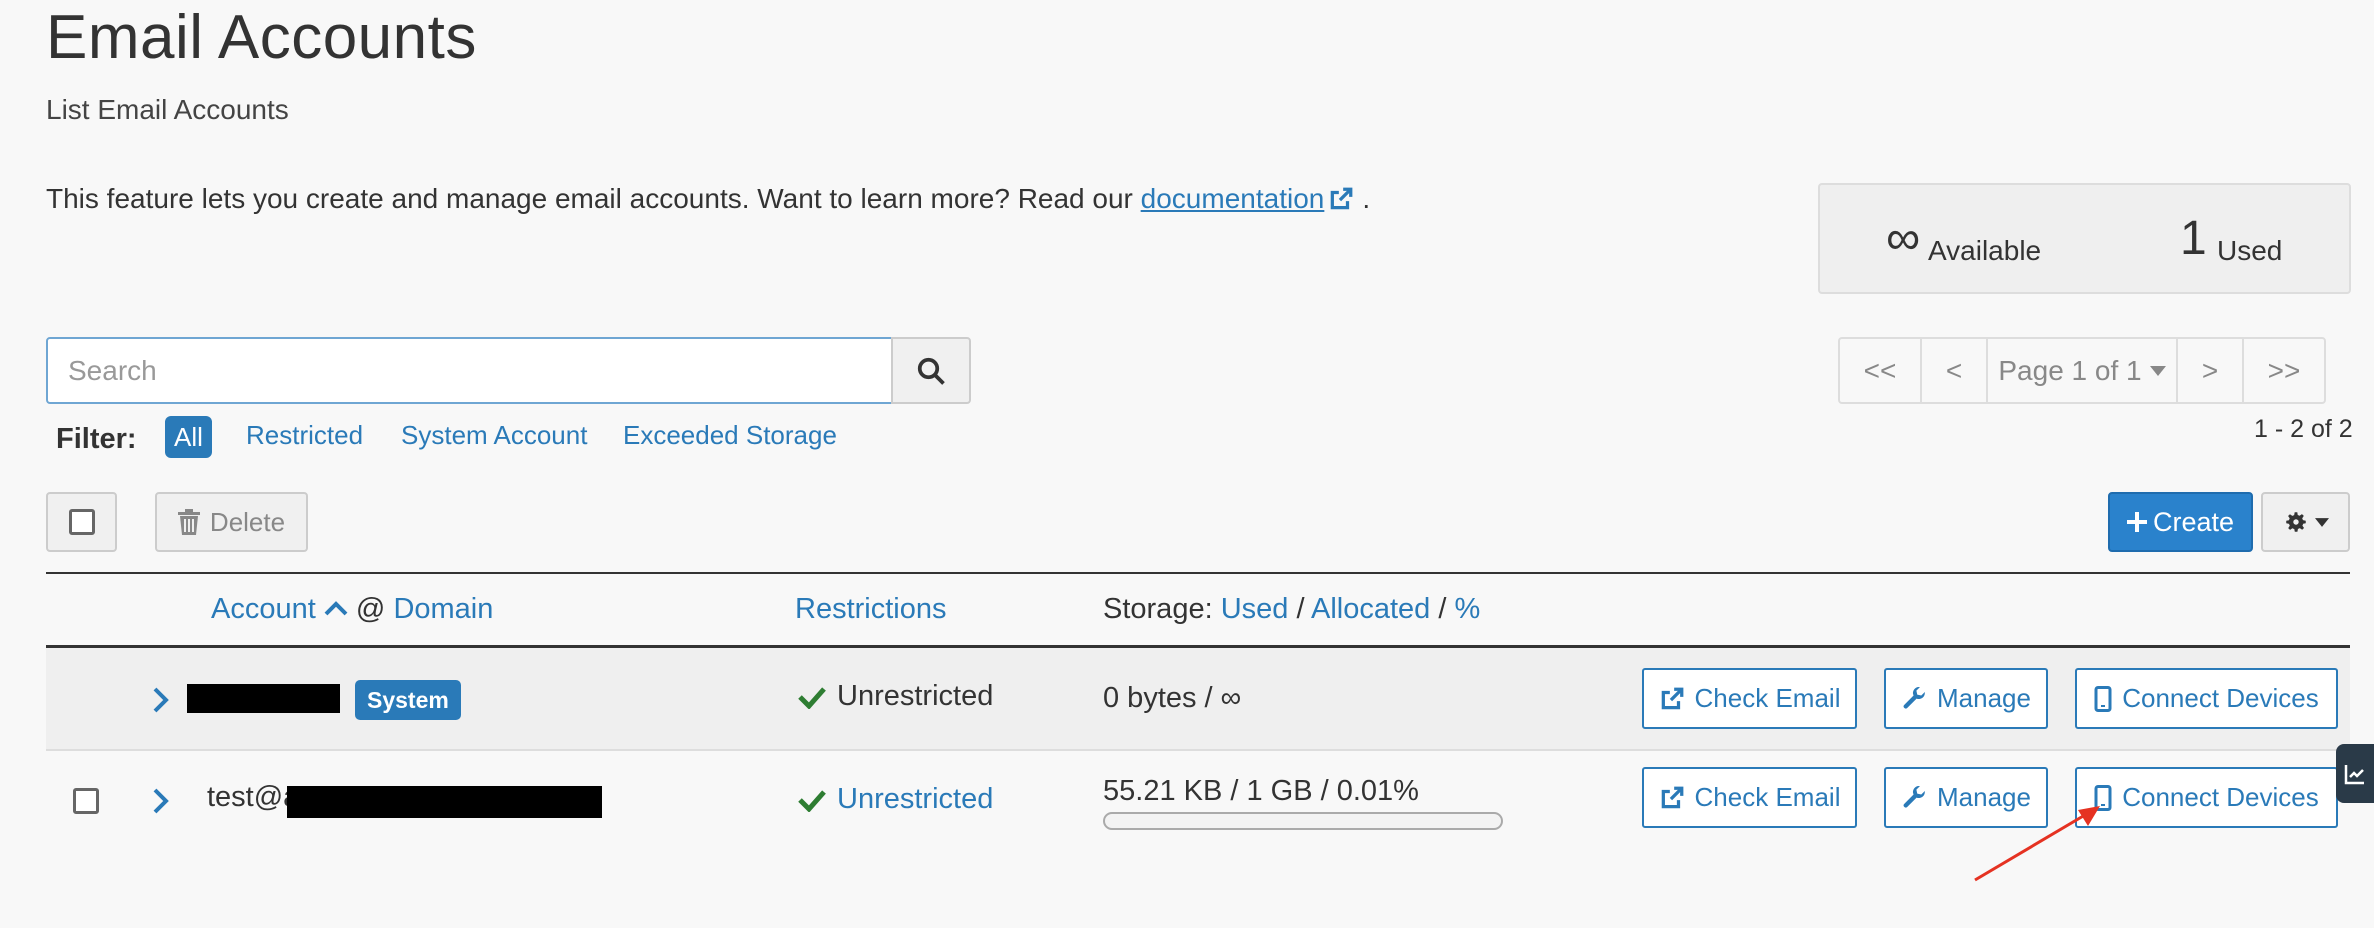 The height and width of the screenshot is (928, 2374). I want to click on manage-button: Manage, so click(1966, 698).